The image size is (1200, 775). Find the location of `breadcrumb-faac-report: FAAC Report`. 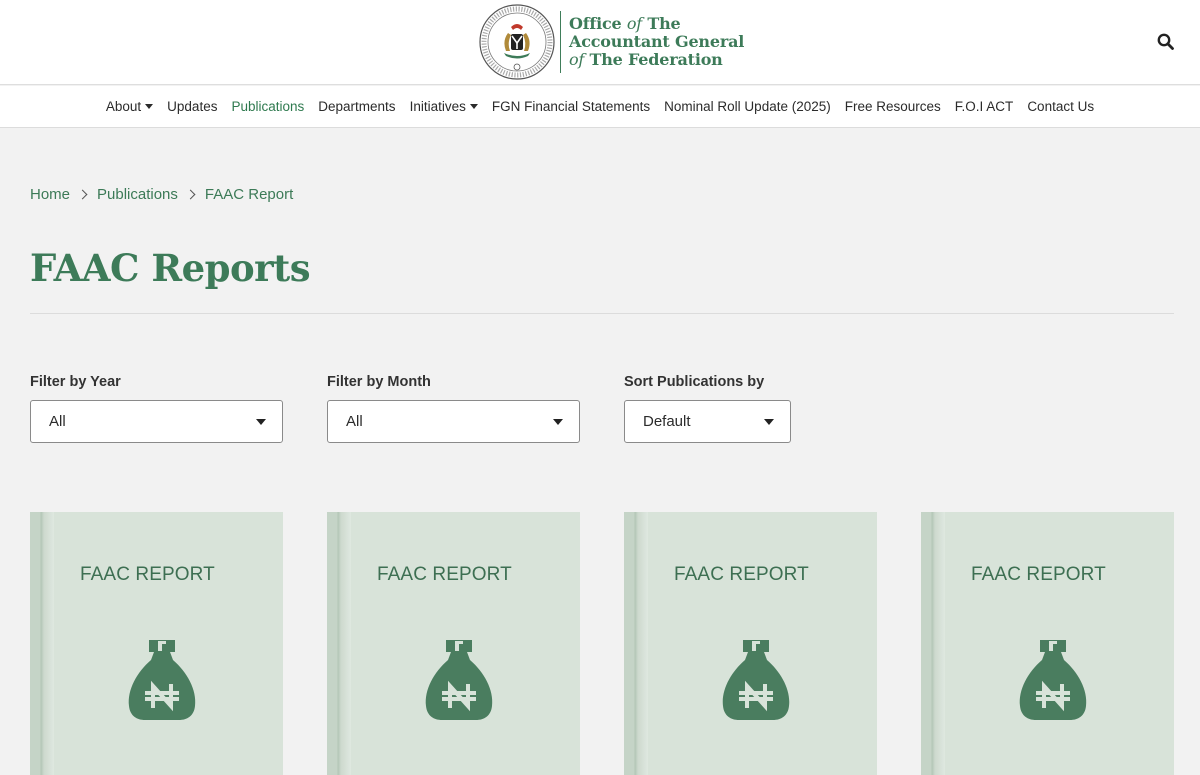

breadcrumb-faac-report: FAAC Report is located at coordinates (249, 194).